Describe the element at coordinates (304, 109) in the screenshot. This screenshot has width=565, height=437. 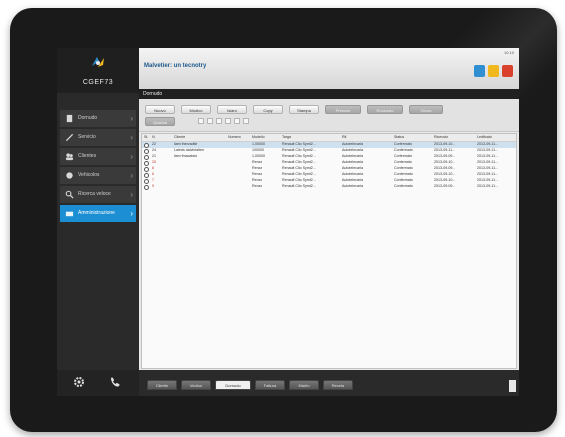
I see `action-button: Stampa` at that location.